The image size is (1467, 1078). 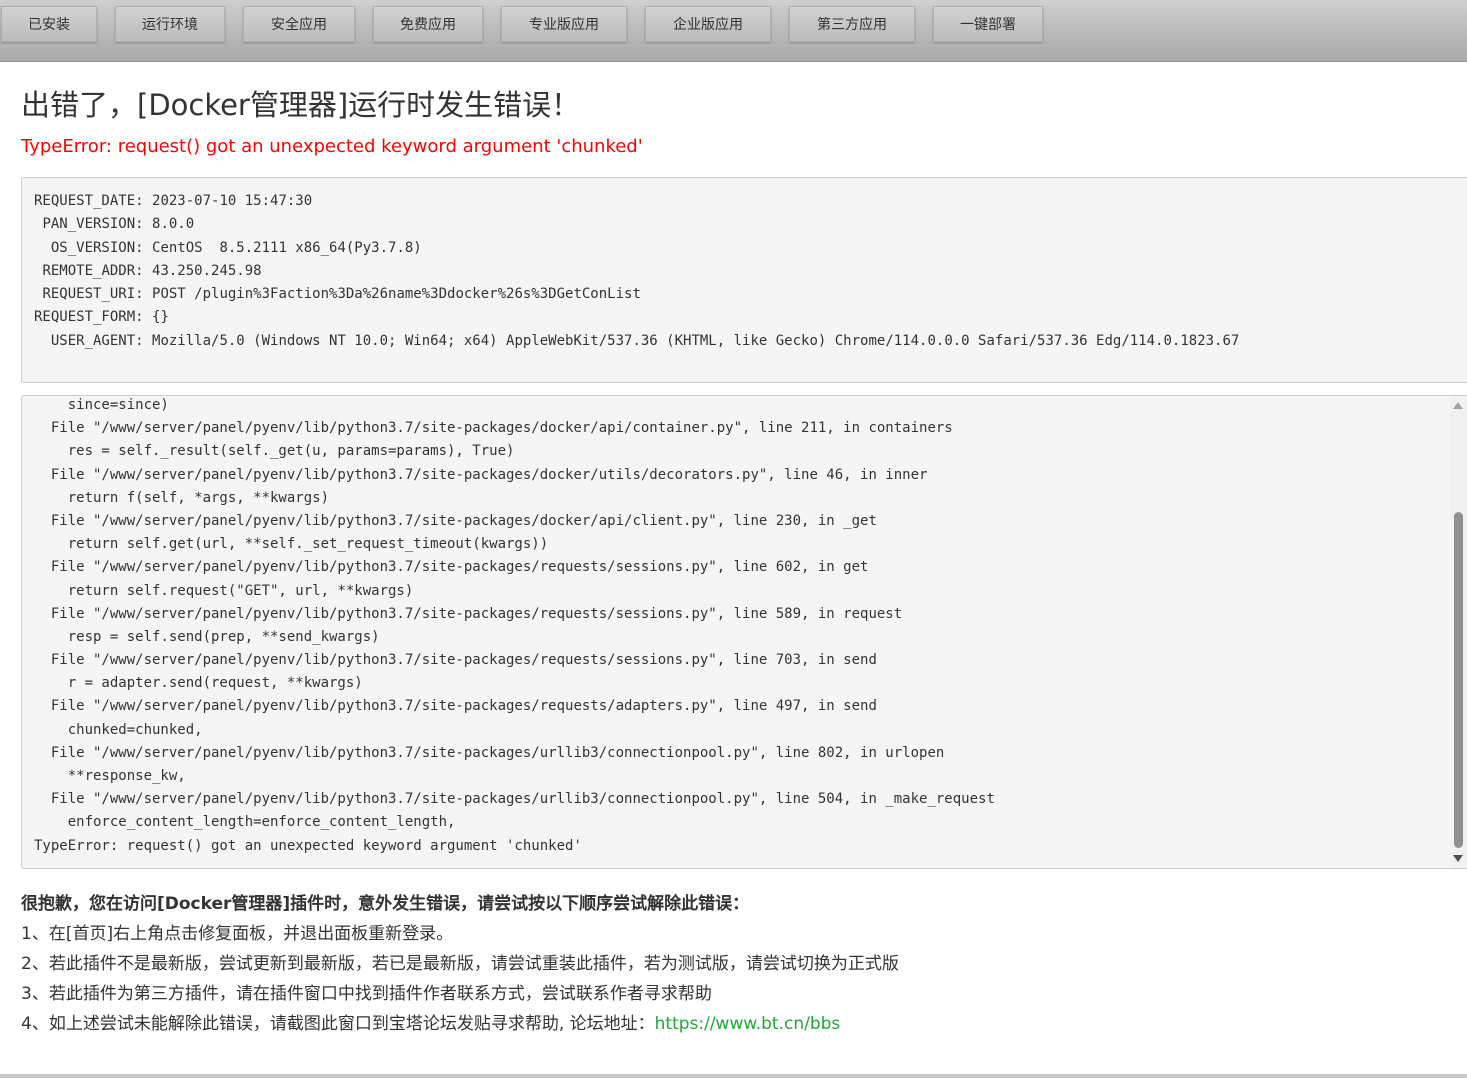 I want to click on traceback-scrollbar, so click(x=1458, y=632).